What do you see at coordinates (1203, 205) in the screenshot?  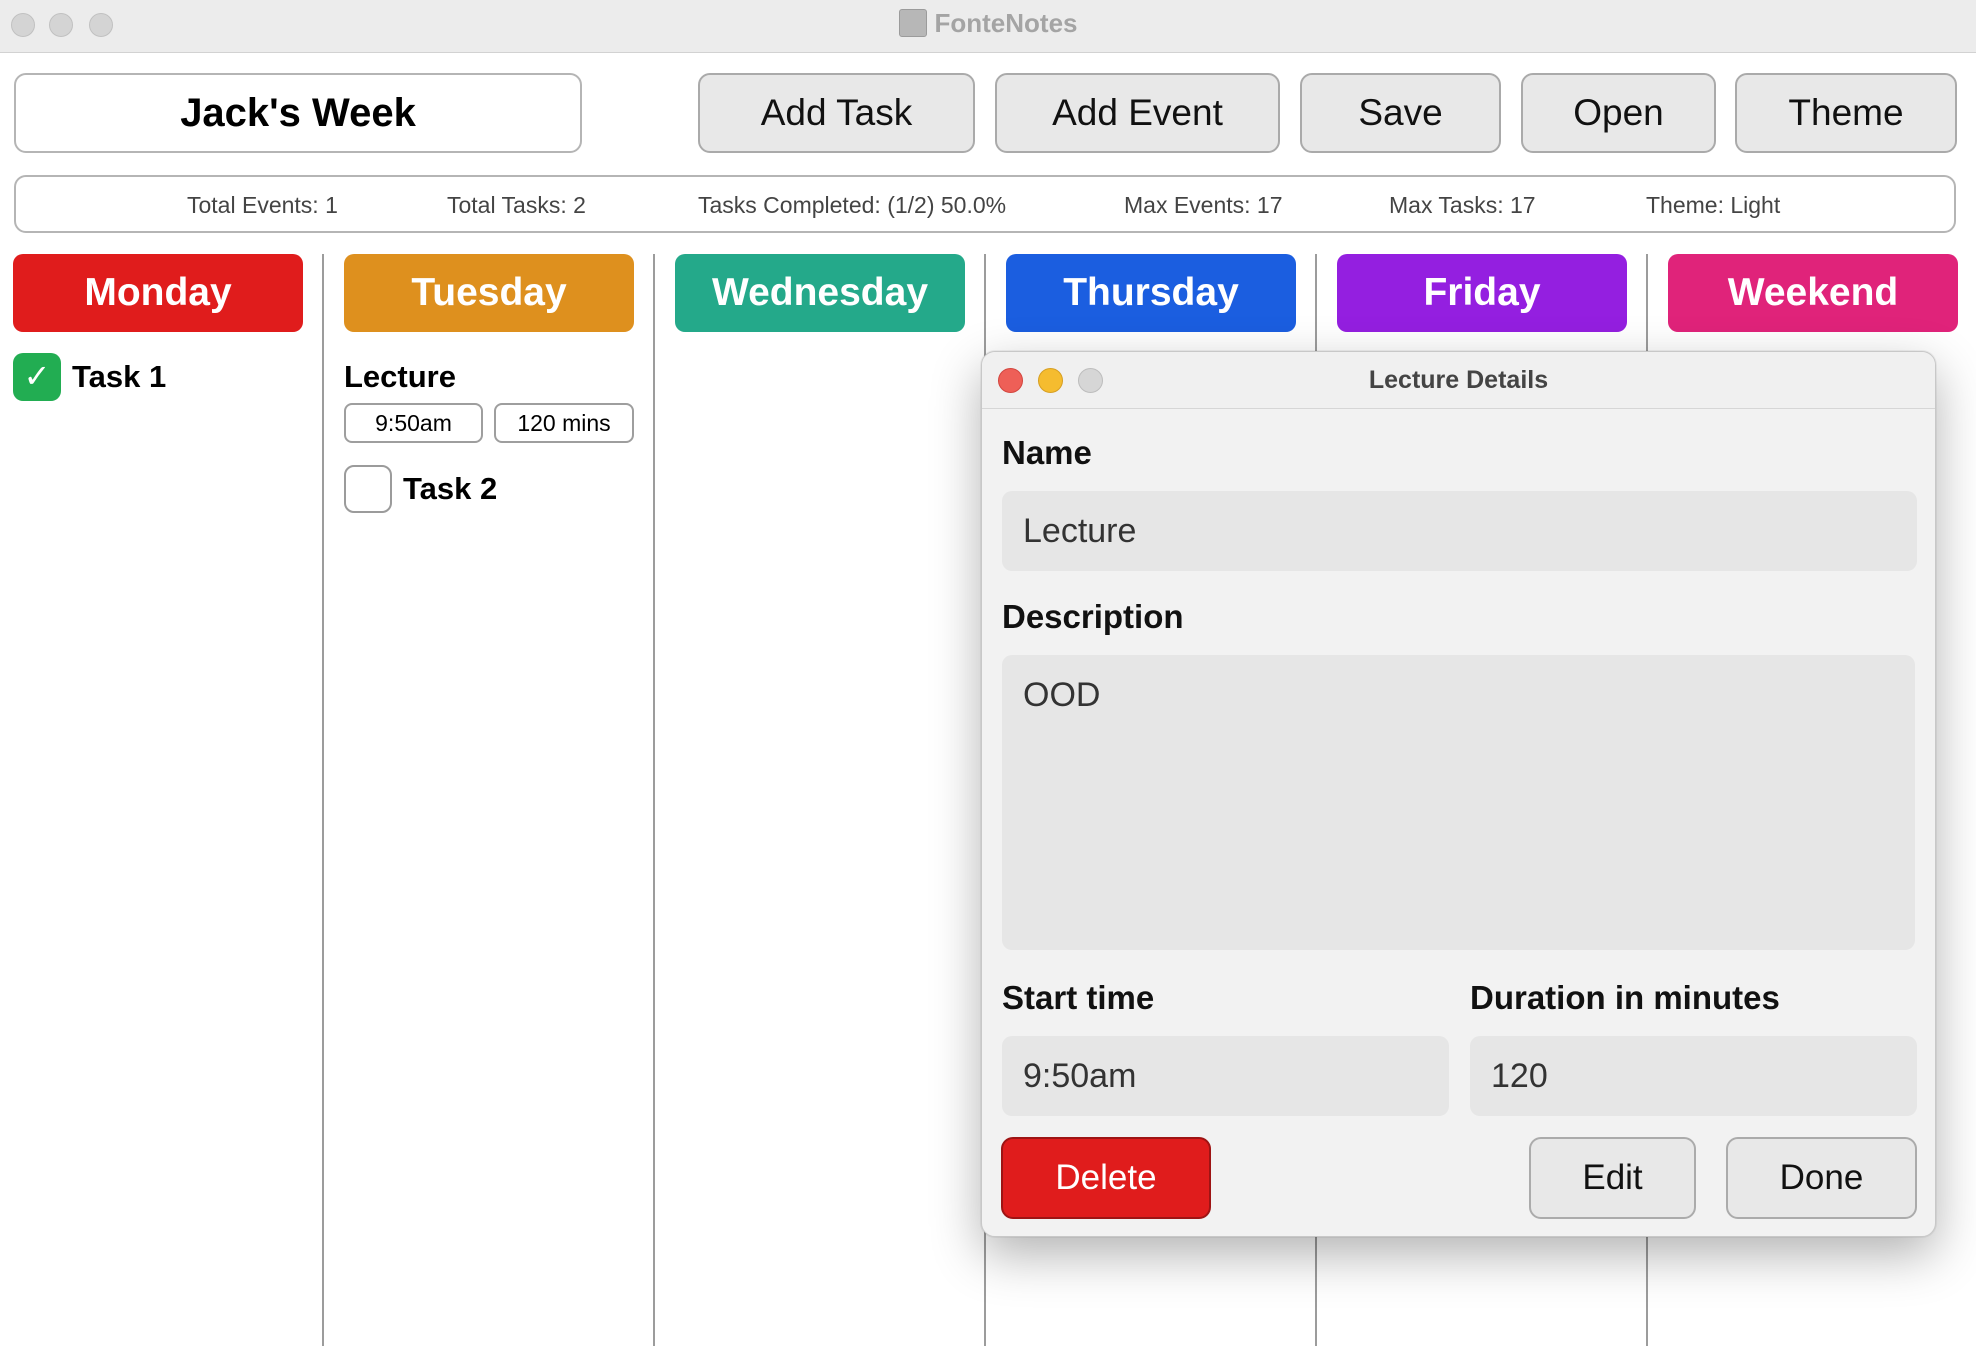 I see `max-events-stat: Max Events: 17` at bounding box center [1203, 205].